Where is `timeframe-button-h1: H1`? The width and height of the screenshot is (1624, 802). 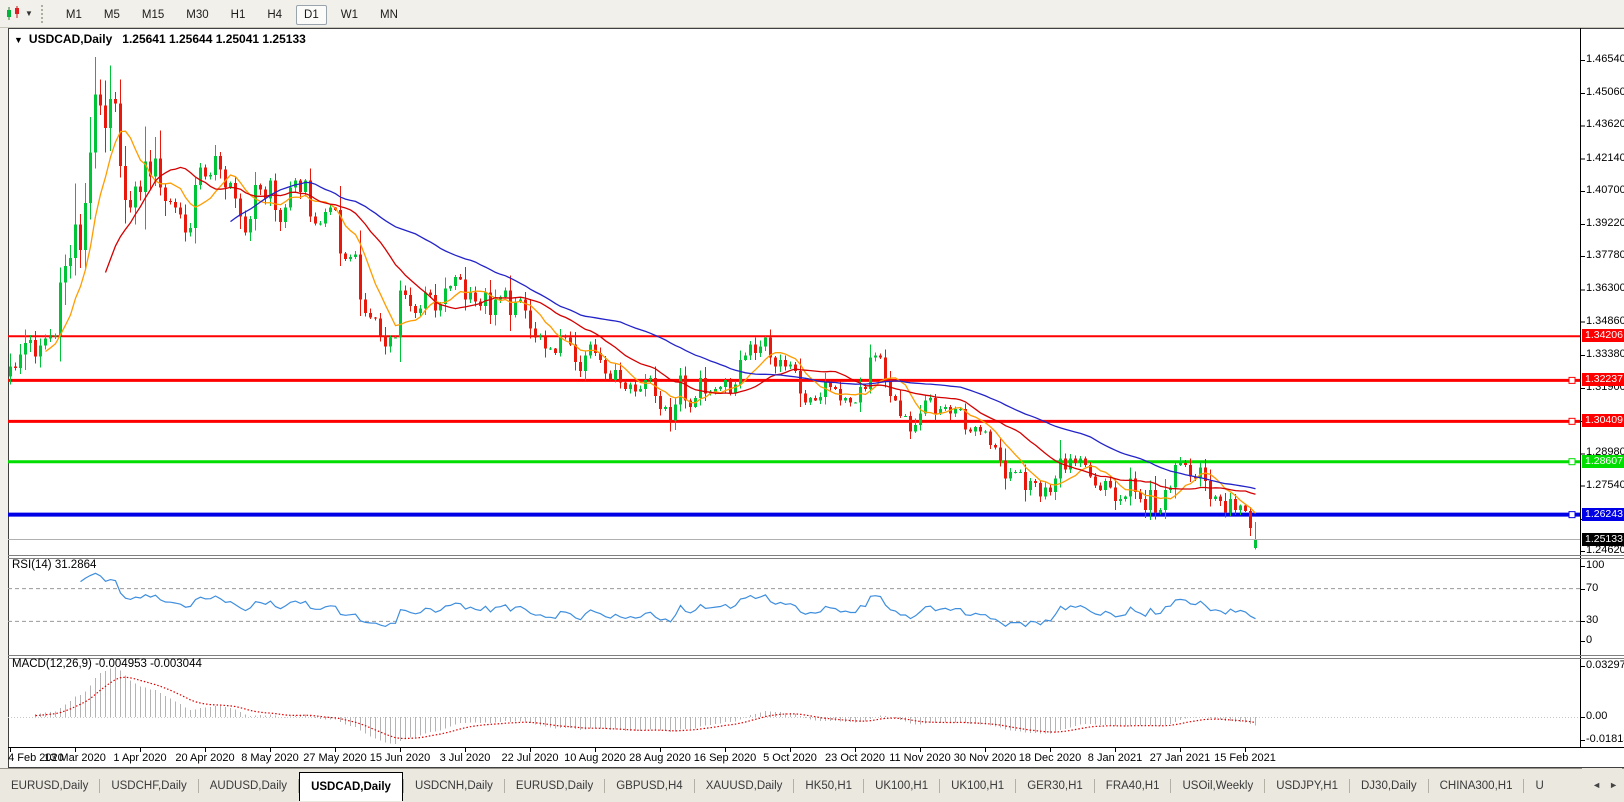 timeframe-button-h1: H1 is located at coordinates (238, 15).